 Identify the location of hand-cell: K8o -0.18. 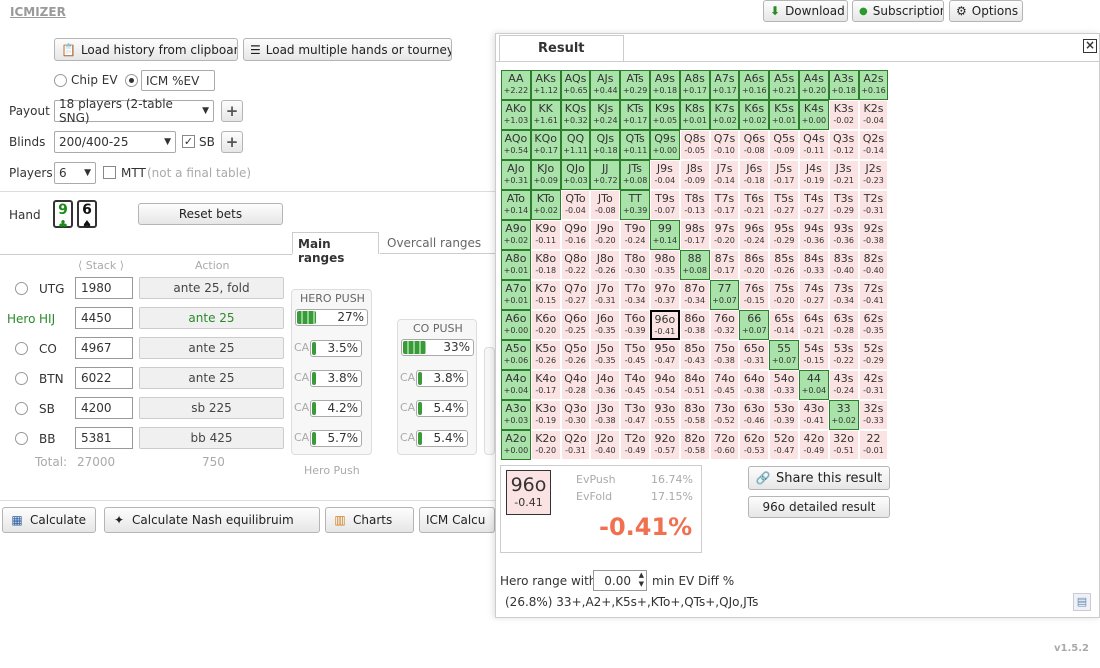
(545, 265).